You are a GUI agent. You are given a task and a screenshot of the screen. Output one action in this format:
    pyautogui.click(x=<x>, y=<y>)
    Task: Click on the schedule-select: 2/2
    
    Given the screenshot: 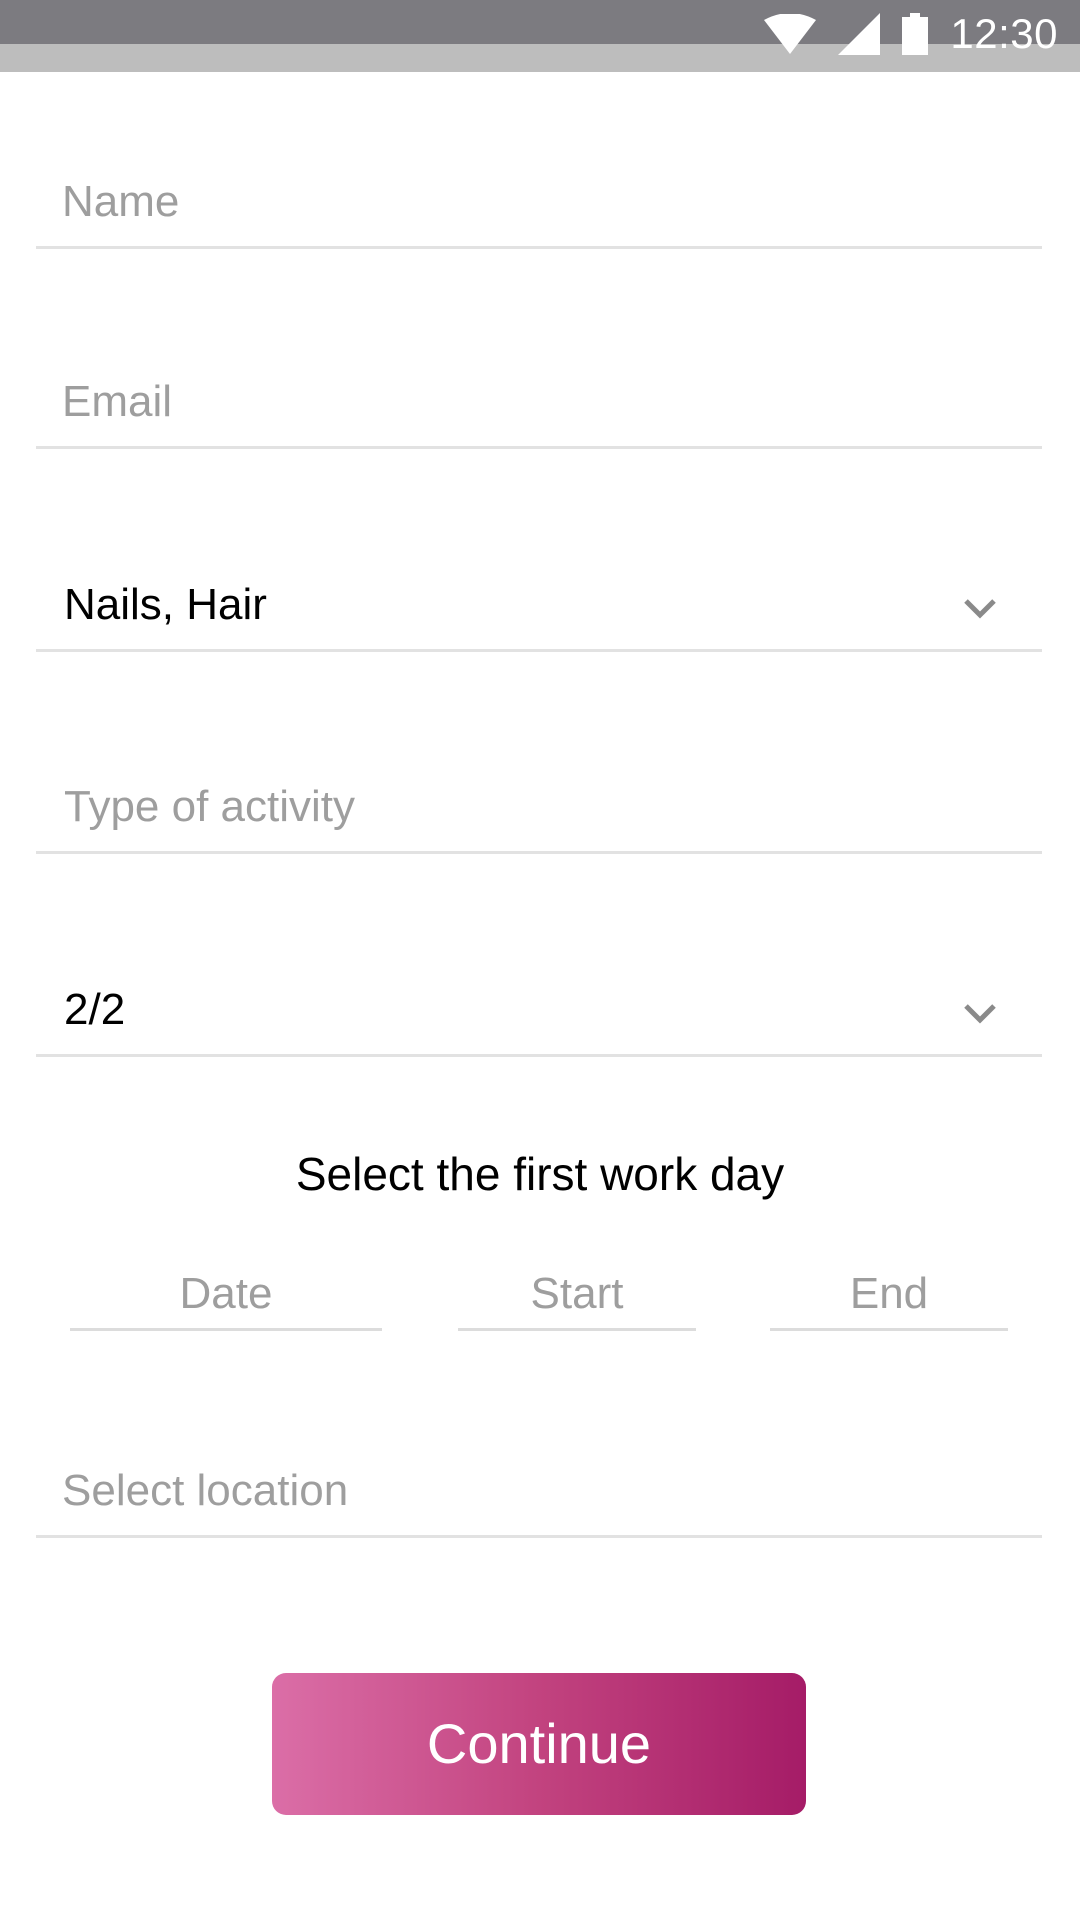 What is the action you would take?
    pyautogui.click(x=539, y=1014)
    